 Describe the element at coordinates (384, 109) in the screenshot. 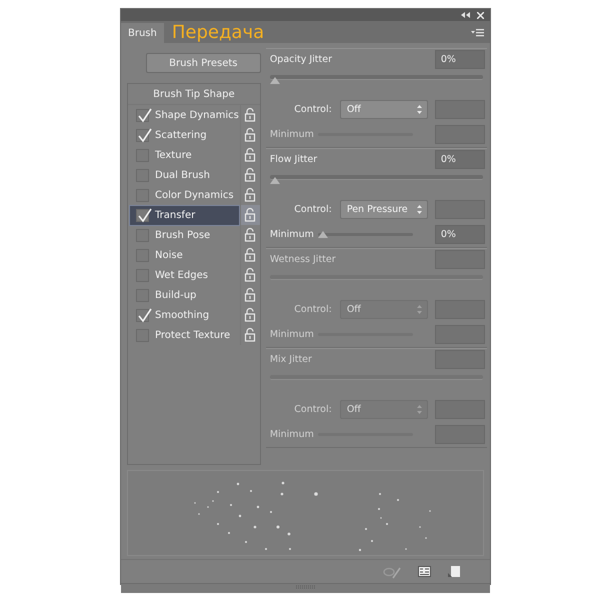

I see `control-dropdown: Off` at that location.